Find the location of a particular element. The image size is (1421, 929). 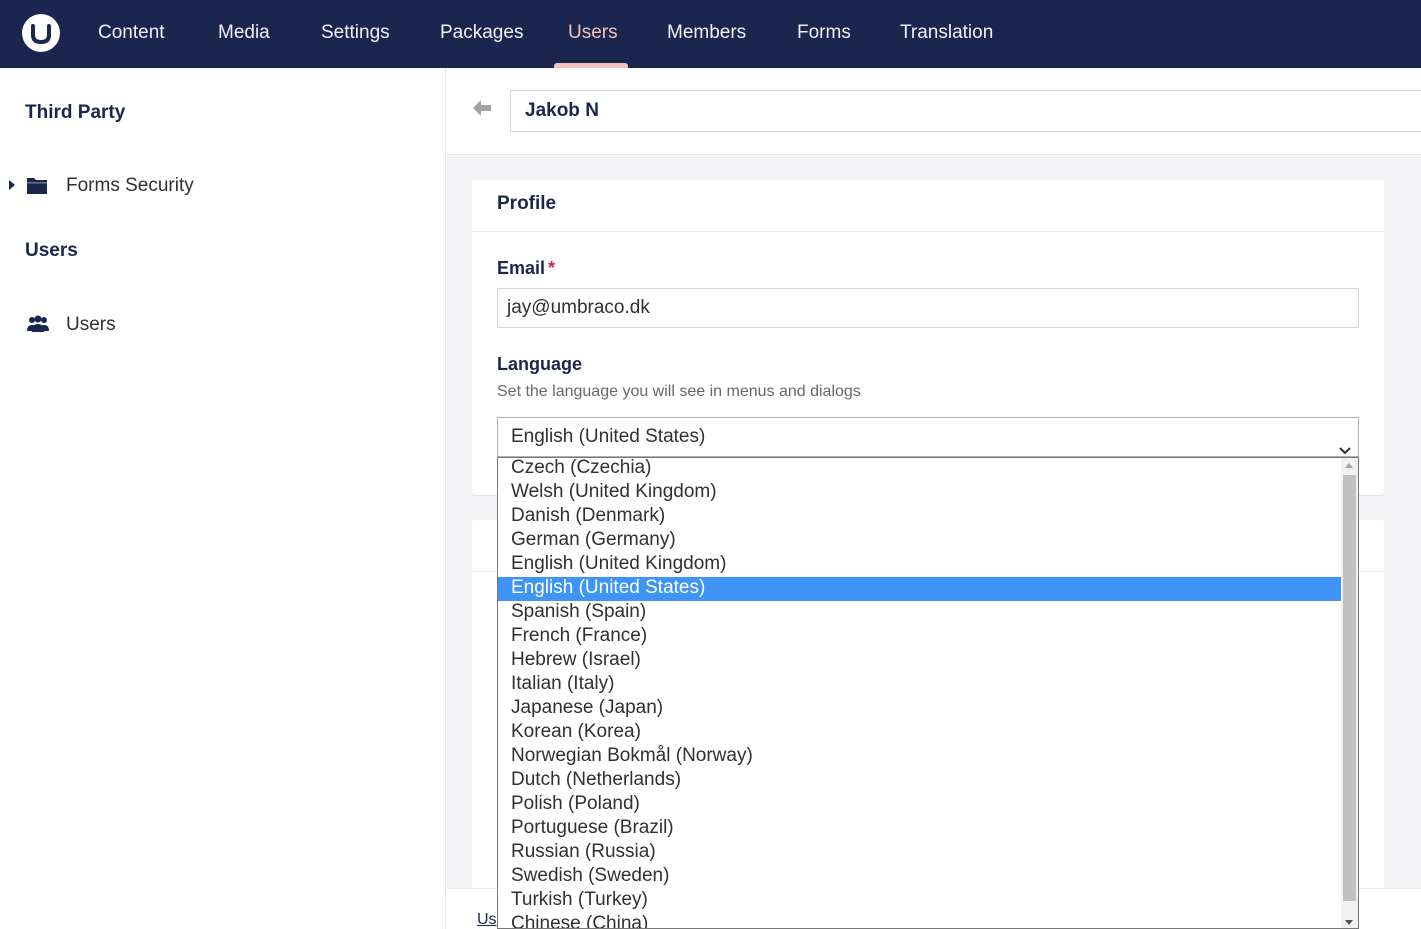

dropdown-option: Turkish (Turkey) is located at coordinates (919, 901).